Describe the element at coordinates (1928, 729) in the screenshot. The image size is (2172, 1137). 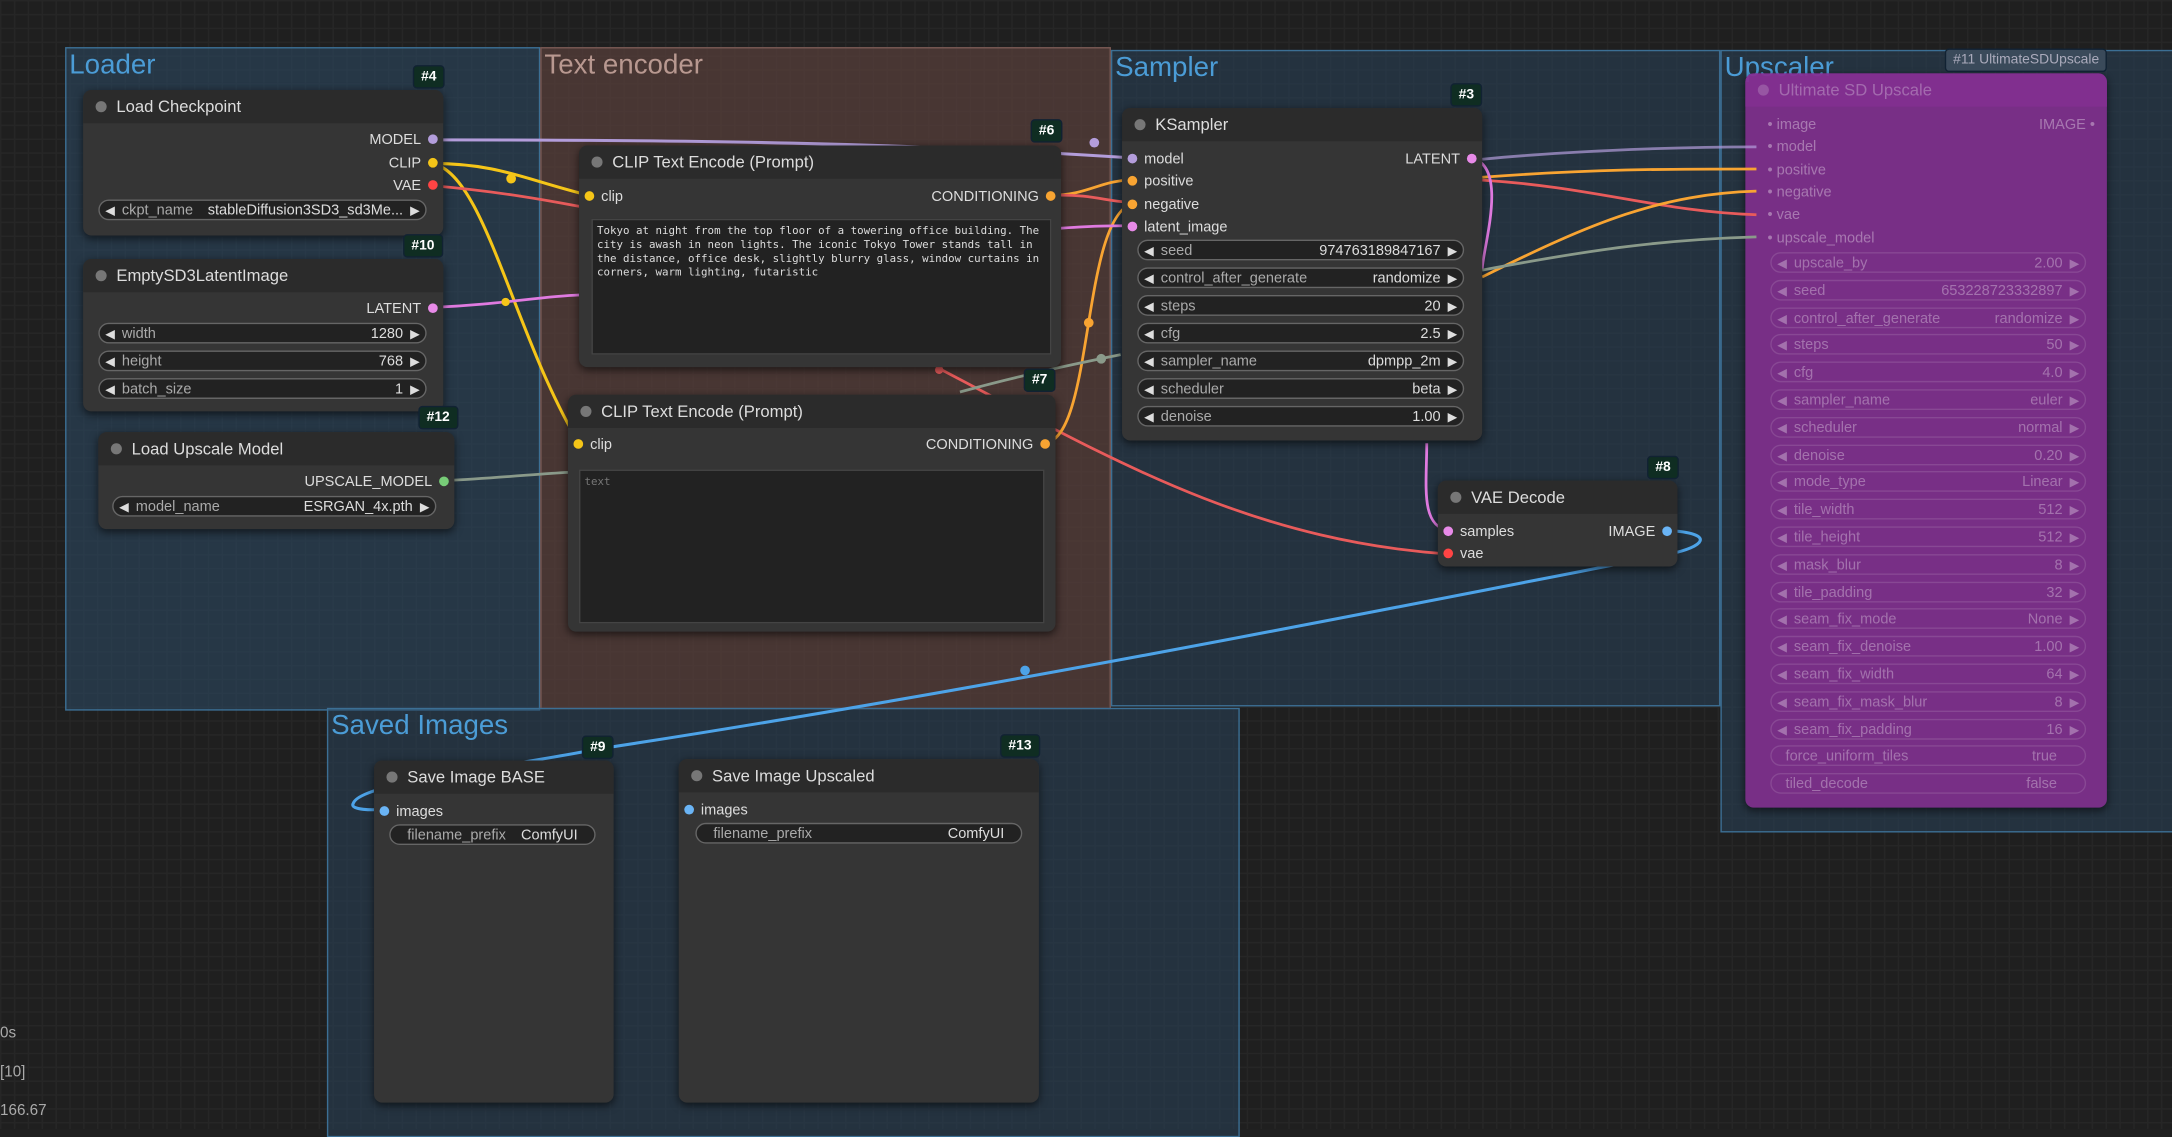
I see `upscale-widget-seam-fix-padding: ◀ seam_fix_padding 16 ▶` at that location.